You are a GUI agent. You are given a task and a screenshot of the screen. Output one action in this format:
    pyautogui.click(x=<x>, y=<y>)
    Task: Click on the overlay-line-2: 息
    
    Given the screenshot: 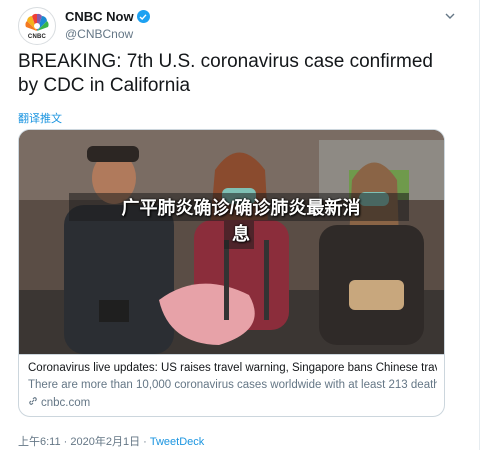 What is the action you would take?
    pyautogui.click(x=241, y=234)
    